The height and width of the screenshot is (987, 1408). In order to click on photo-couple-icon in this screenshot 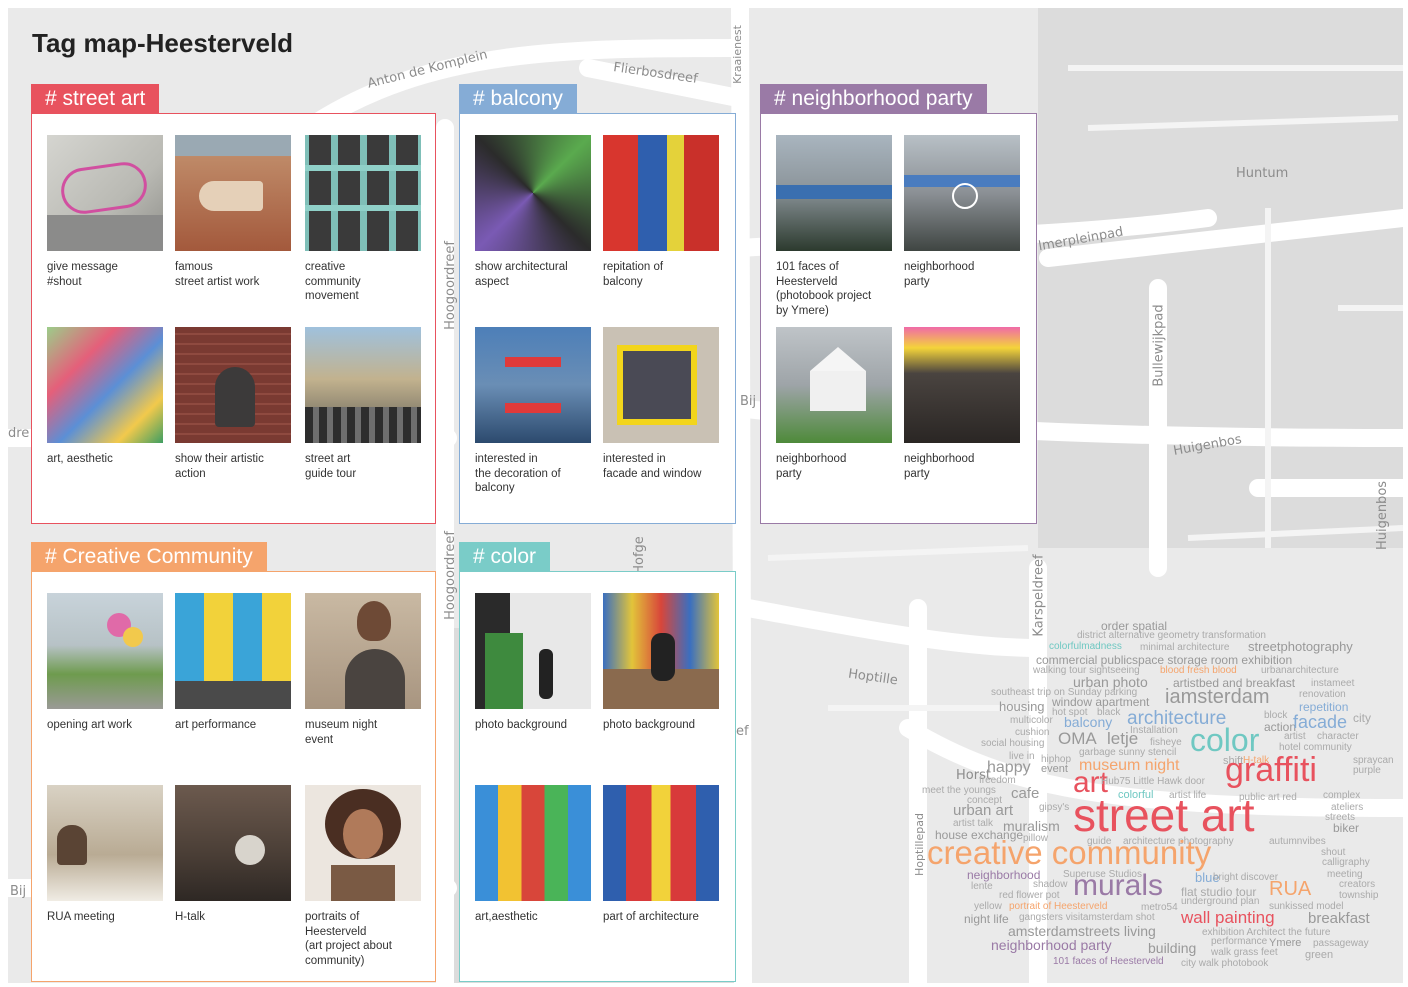, I will do `click(363, 651)`.